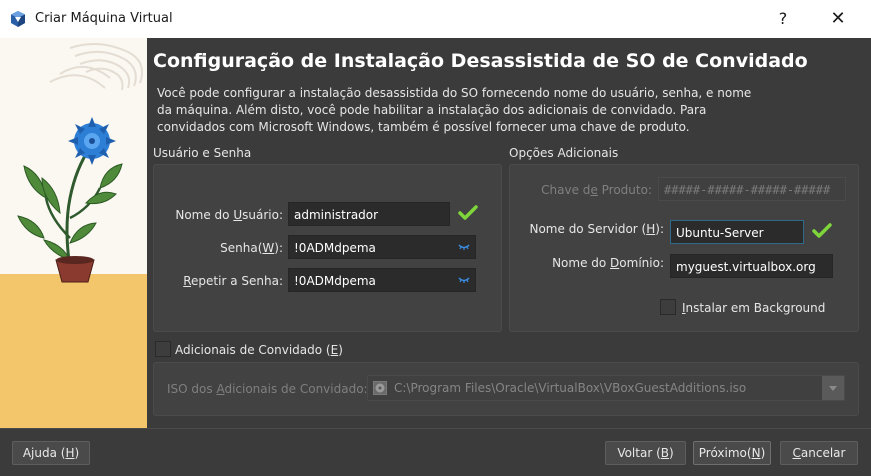  What do you see at coordinates (668, 307) in the screenshot?
I see `install-background-checkbox` at bounding box center [668, 307].